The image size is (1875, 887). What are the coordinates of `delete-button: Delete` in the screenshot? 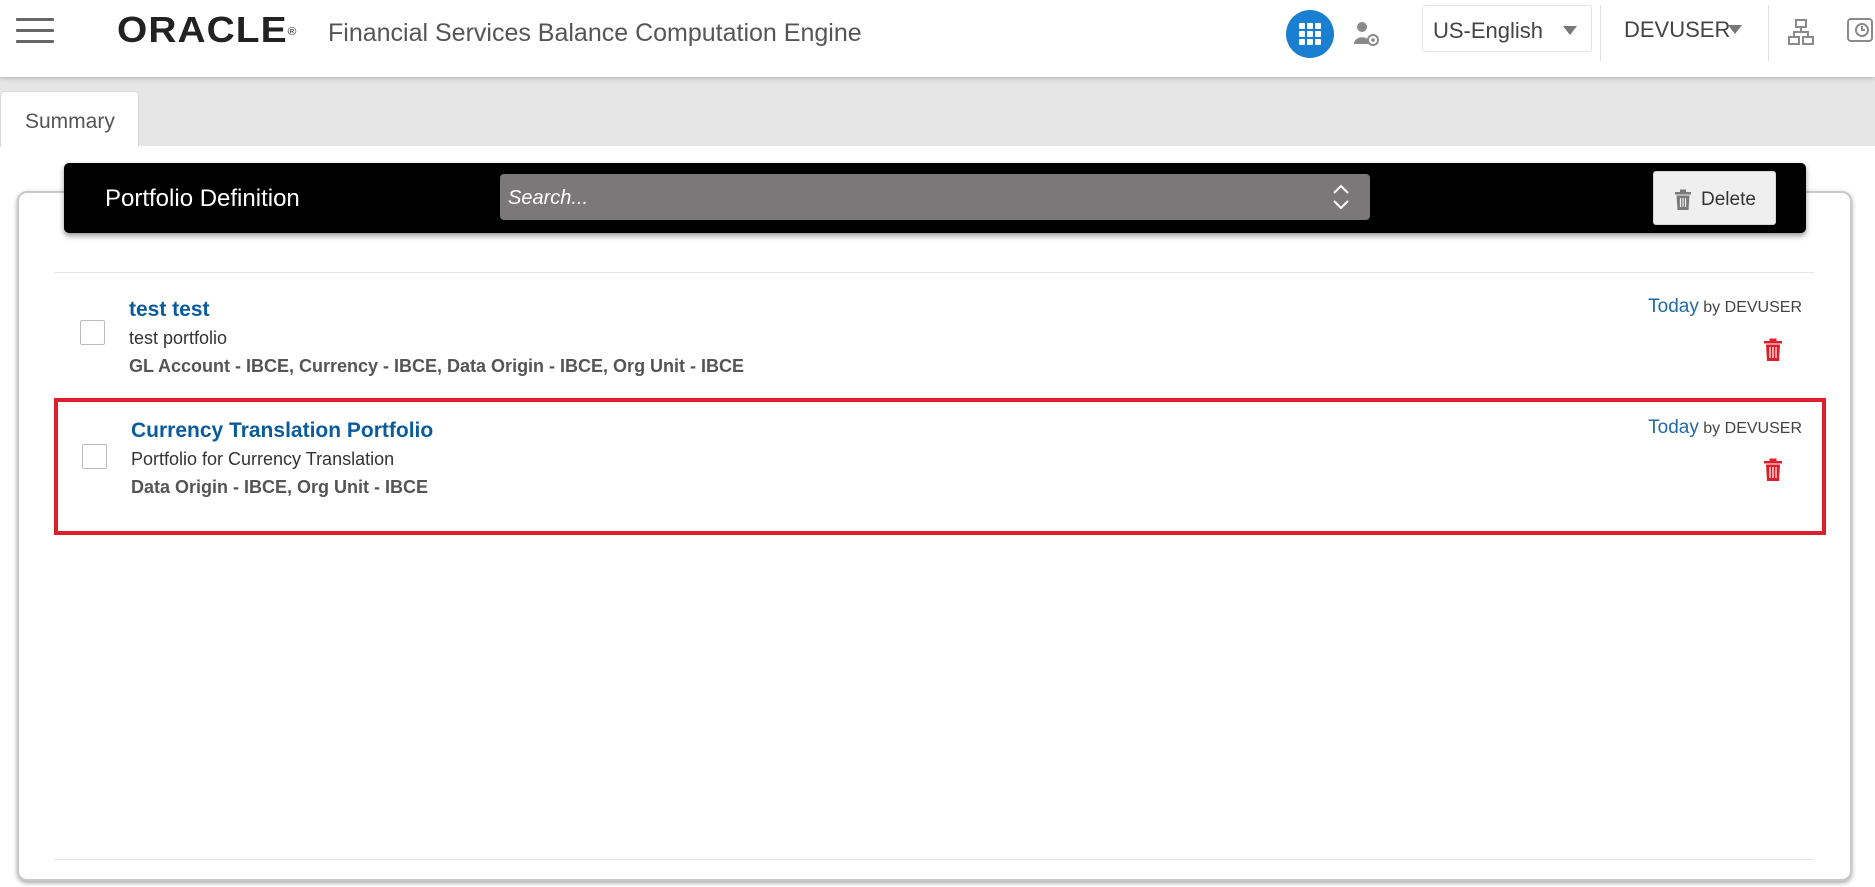 It's located at (1714, 198).